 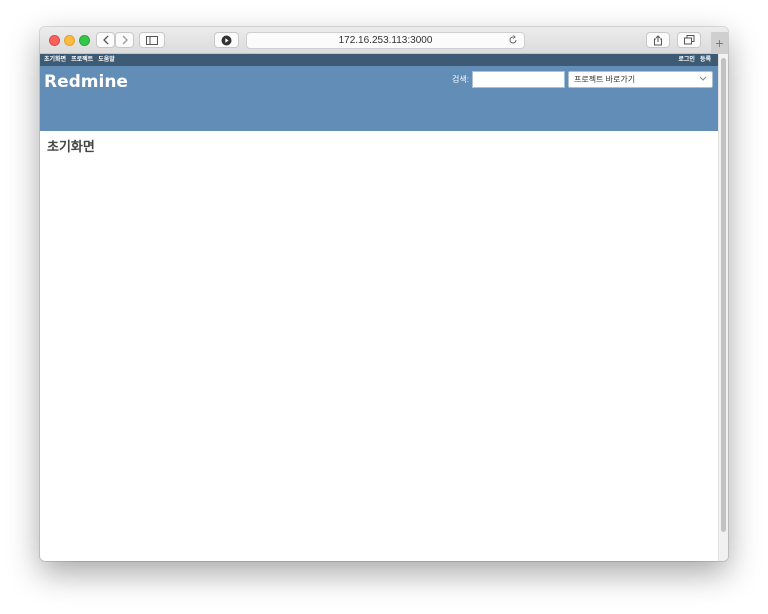 I want to click on redmine-header: Redmine 검색: 프로젝트 바로가기, so click(x=379, y=98).